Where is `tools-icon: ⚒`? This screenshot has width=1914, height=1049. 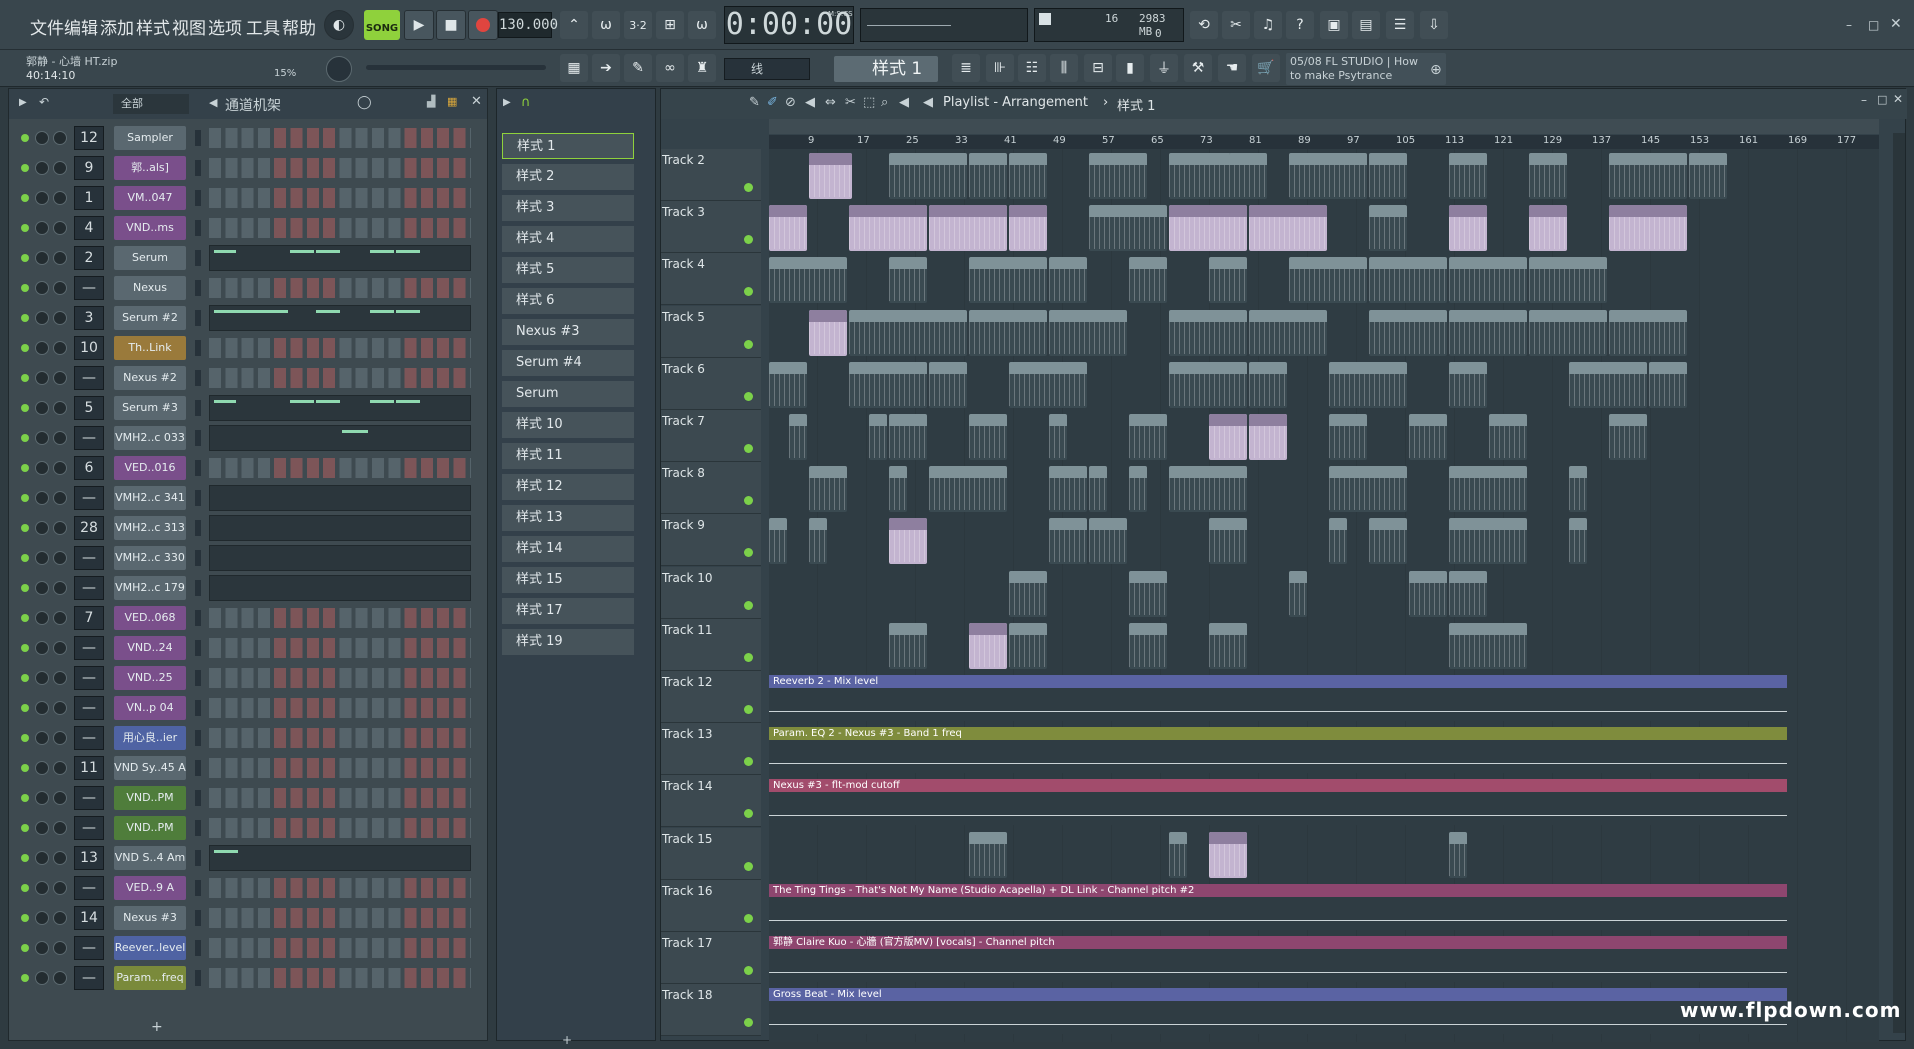 tools-icon: ⚒ is located at coordinates (1198, 68).